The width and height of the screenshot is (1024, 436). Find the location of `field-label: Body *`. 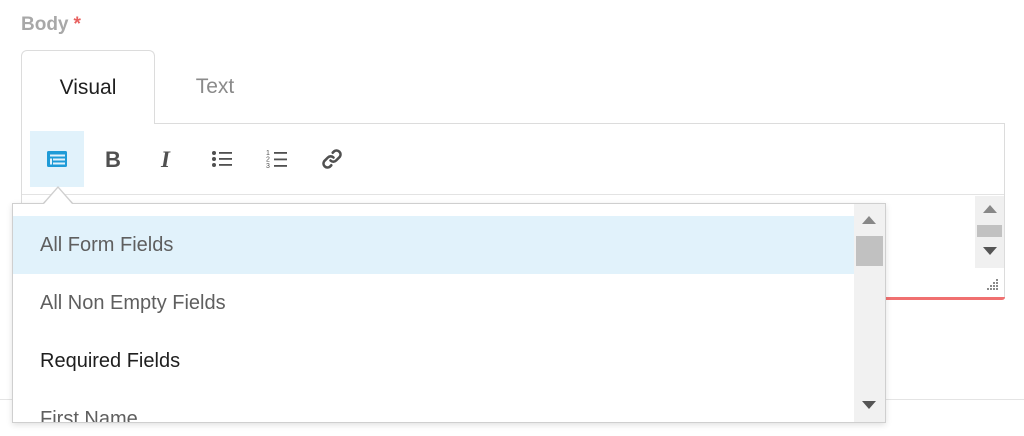

field-label: Body * is located at coordinates (51, 25).